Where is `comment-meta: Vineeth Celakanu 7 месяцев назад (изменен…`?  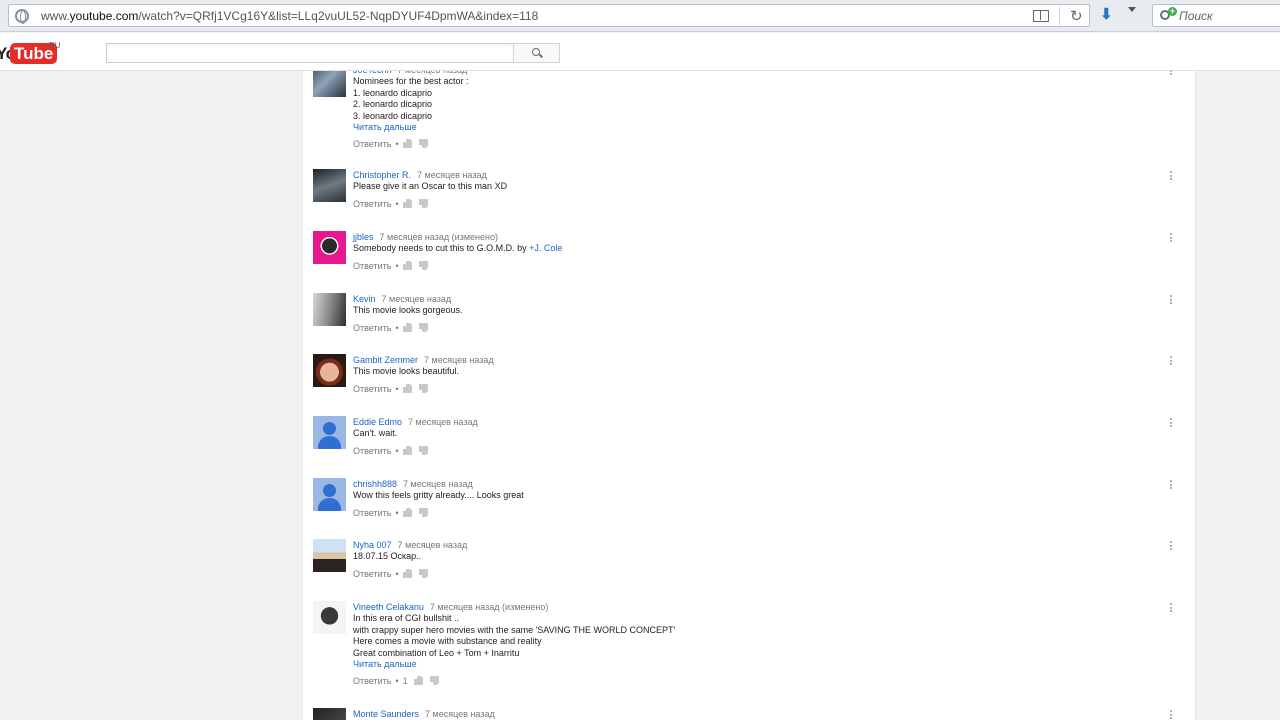 comment-meta: Vineeth Celakanu 7 месяцев назад (изменен… is located at coordinates (743, 607).